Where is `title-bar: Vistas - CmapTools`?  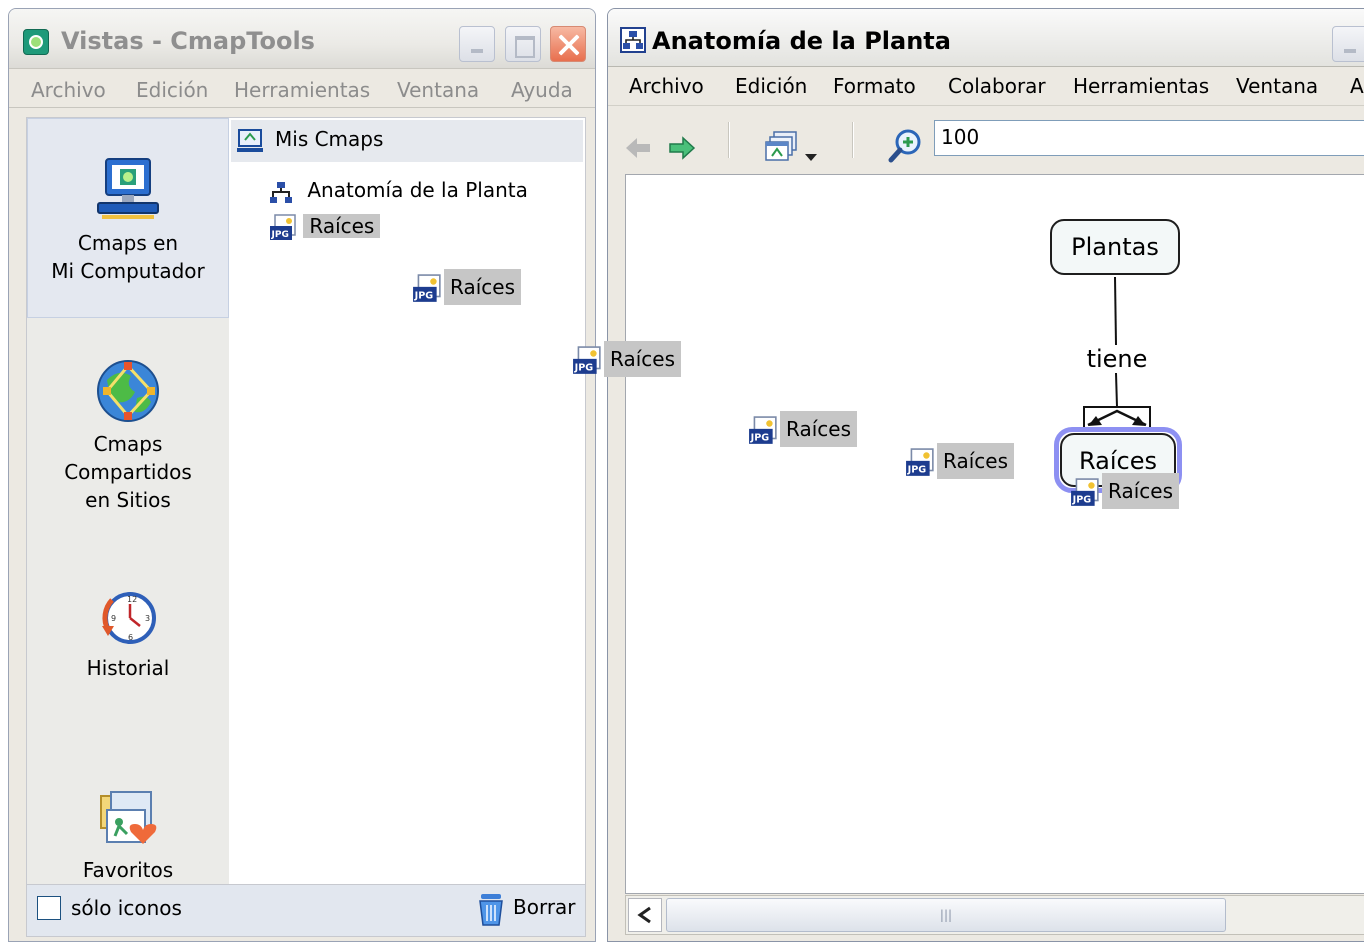 title-bar: Vistas - CmapTools is located at coordinates (302, 39).